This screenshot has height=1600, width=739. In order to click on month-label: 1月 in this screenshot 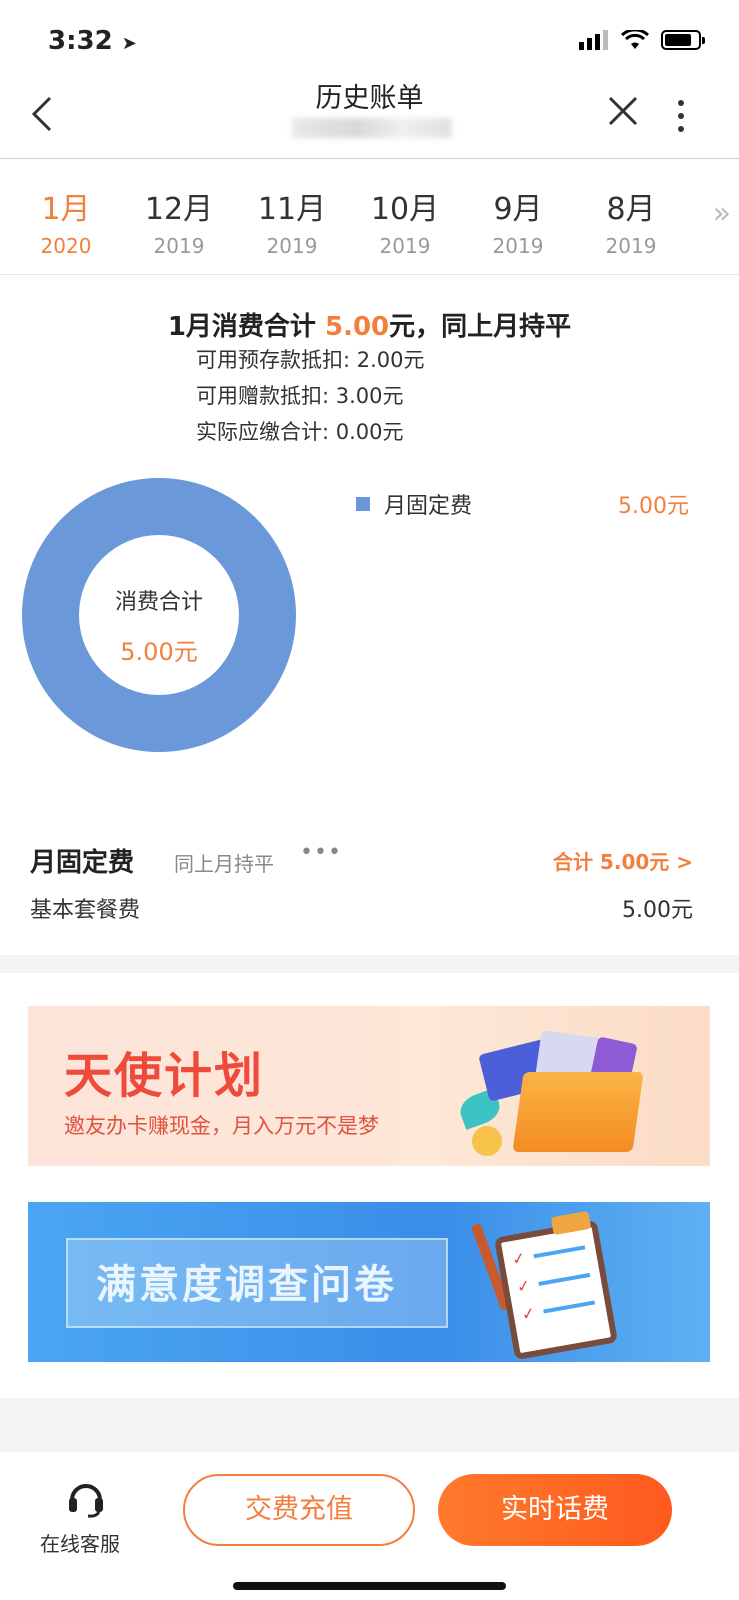, I will do `click(66, 209)`.